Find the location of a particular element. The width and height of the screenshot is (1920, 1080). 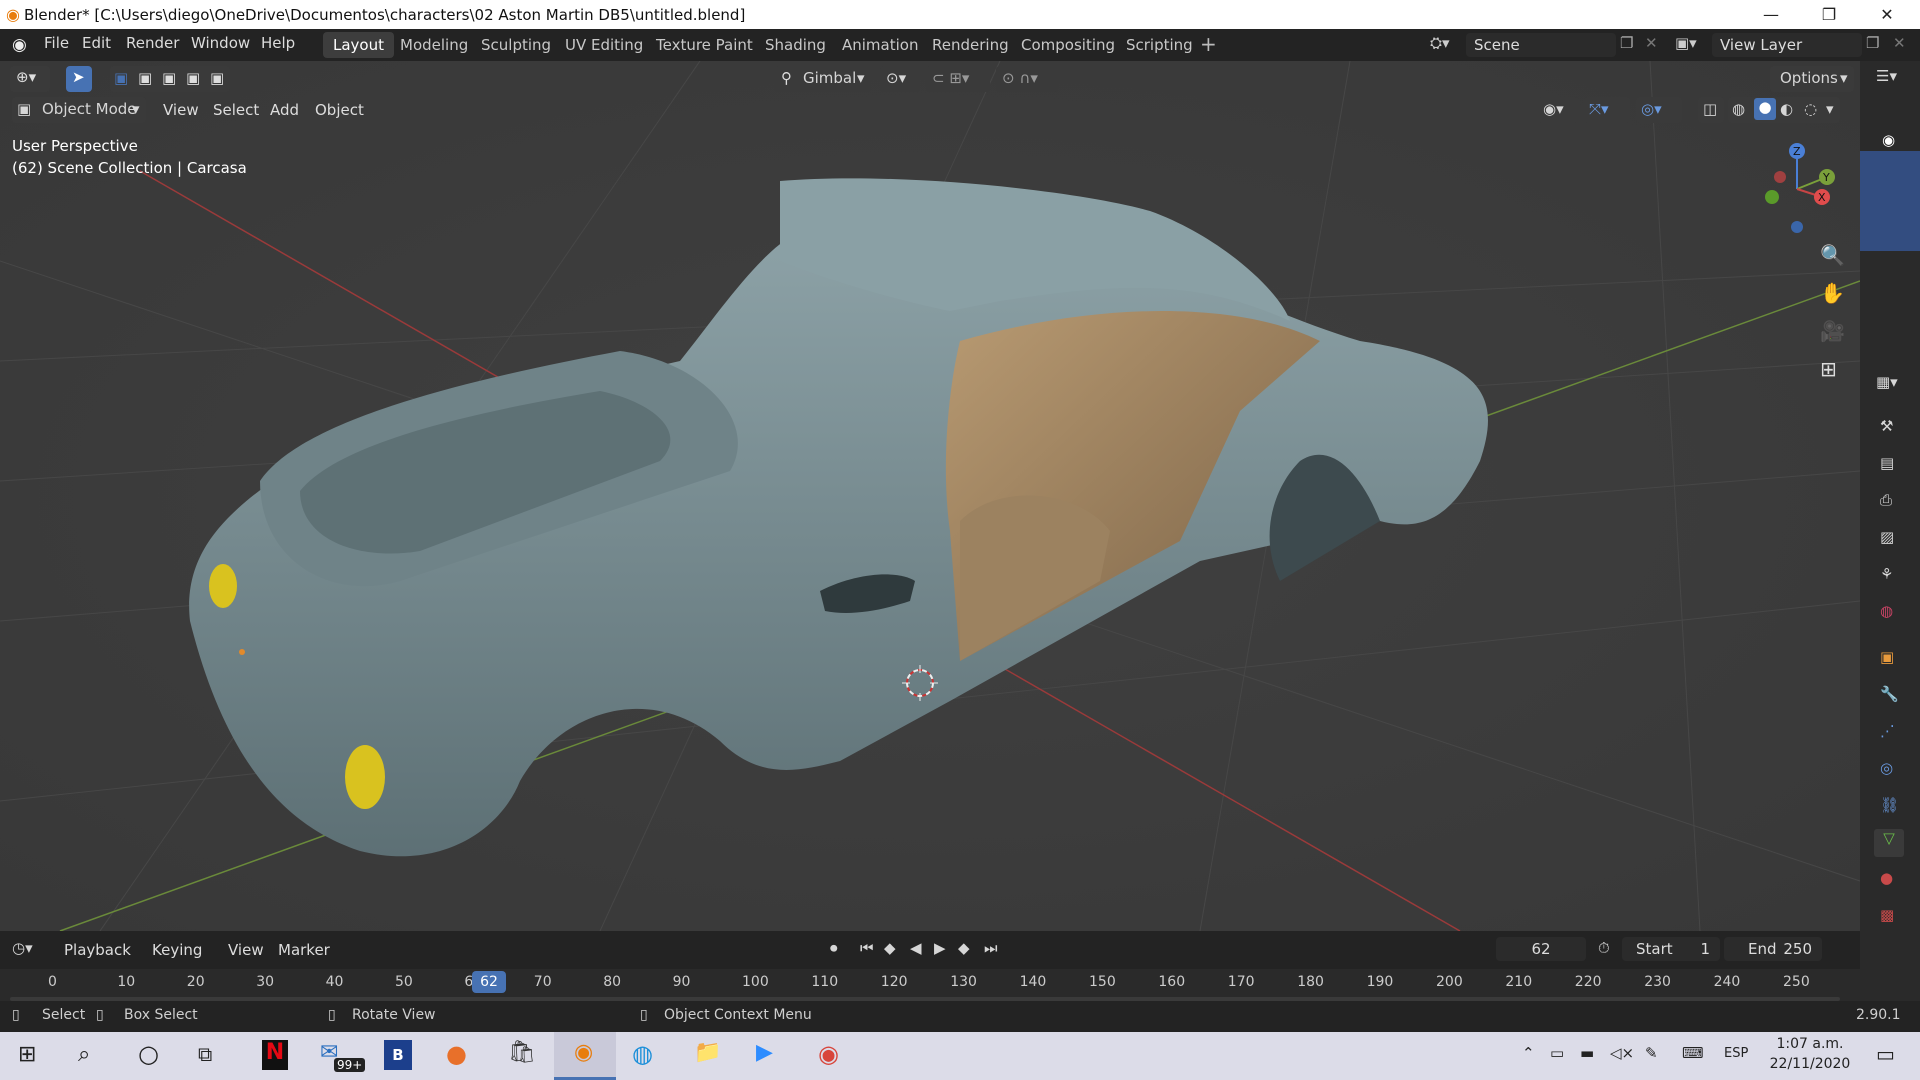

scene-browse-icon: ⛭▾ is located at coordinates (1440, 43).